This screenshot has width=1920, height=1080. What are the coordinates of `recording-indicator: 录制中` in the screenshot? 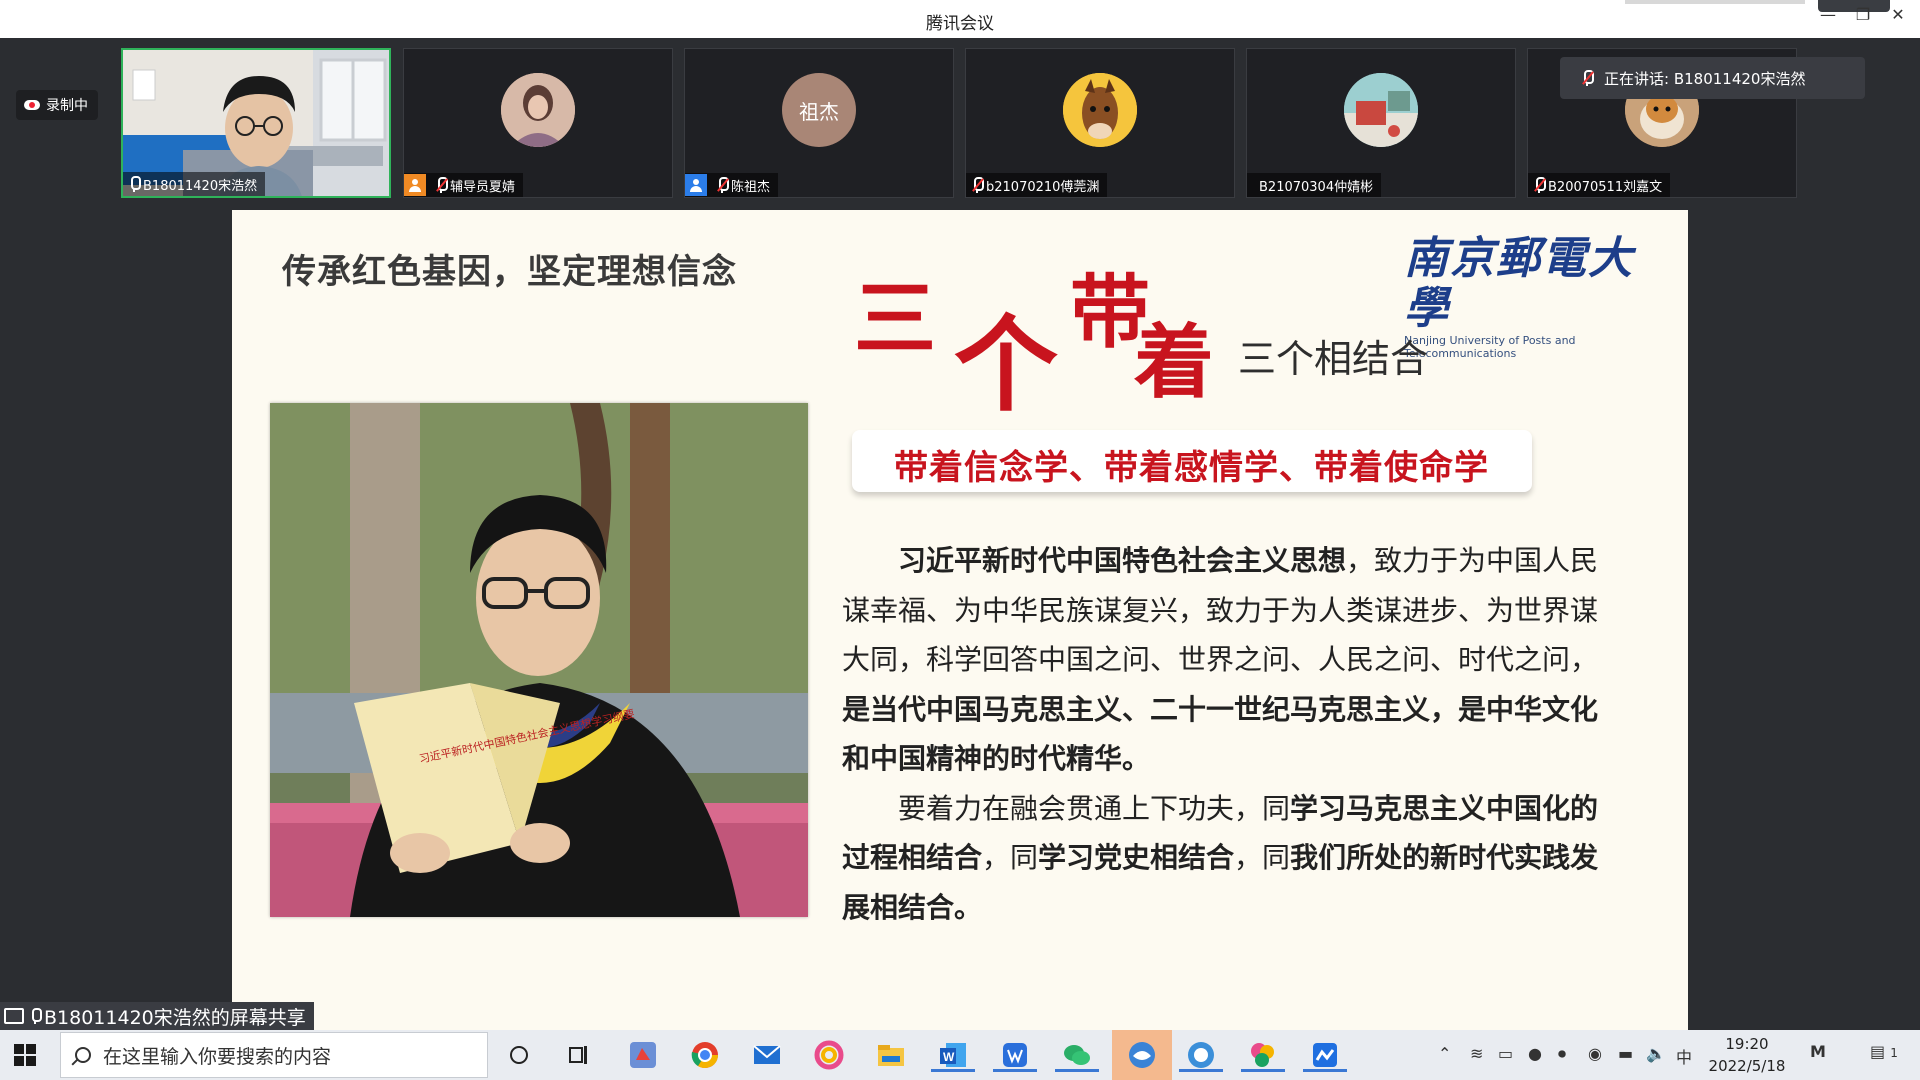 It's located at (57, 105).